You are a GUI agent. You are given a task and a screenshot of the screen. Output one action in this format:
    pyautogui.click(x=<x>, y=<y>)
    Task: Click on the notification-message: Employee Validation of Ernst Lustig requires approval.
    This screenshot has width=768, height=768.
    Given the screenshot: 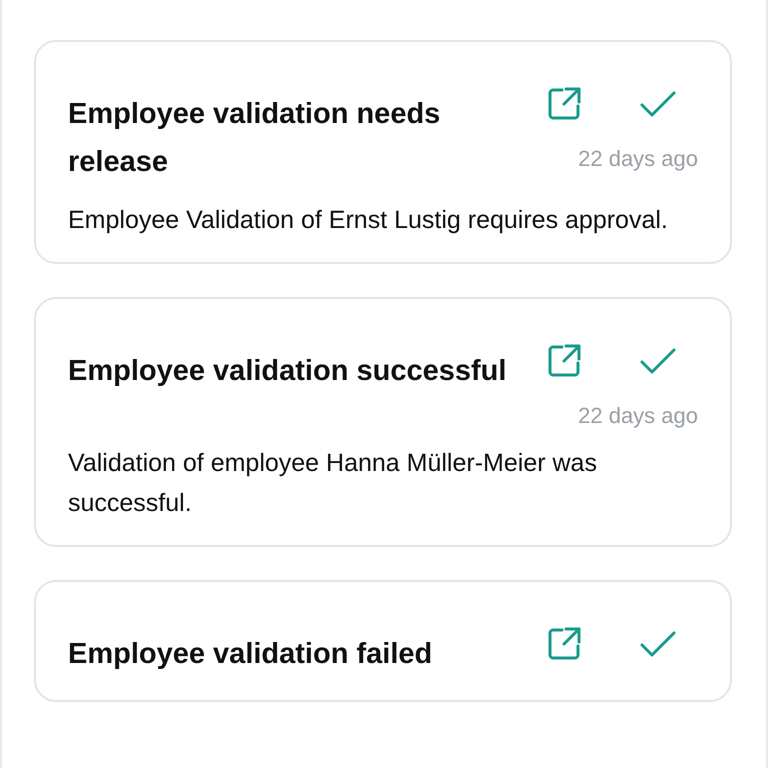 What is the action you would take?
    pyautogui.click(x=368, y=220)
    